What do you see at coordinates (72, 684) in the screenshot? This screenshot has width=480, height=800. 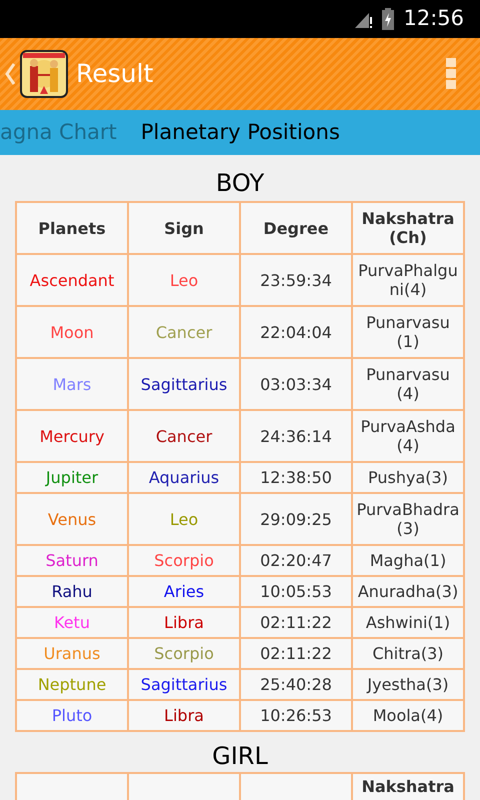 I see `planet-cell: Neptune` at bounding box center [72, 684].